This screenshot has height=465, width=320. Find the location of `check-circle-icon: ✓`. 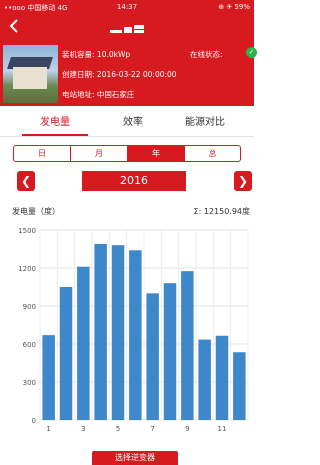

check-circle-icon: ✓ is located at coordinates (251, 52).